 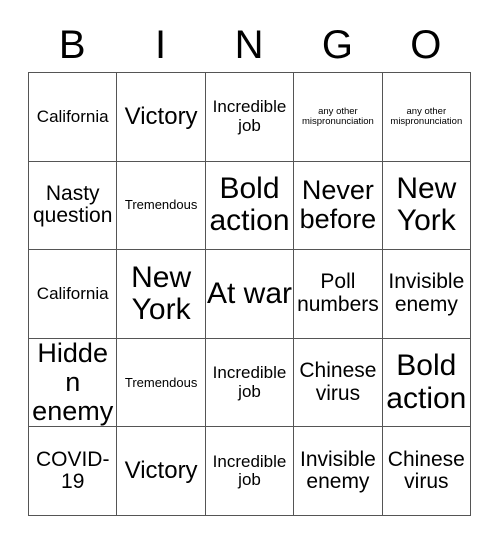 I want to click on bingo-cell: Never before, so click(x=338, y=206).